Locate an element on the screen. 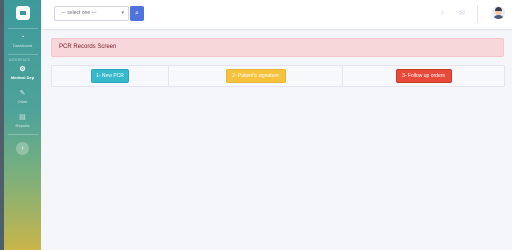  mail-icon: ✉ is located at coordinates (462, 13).